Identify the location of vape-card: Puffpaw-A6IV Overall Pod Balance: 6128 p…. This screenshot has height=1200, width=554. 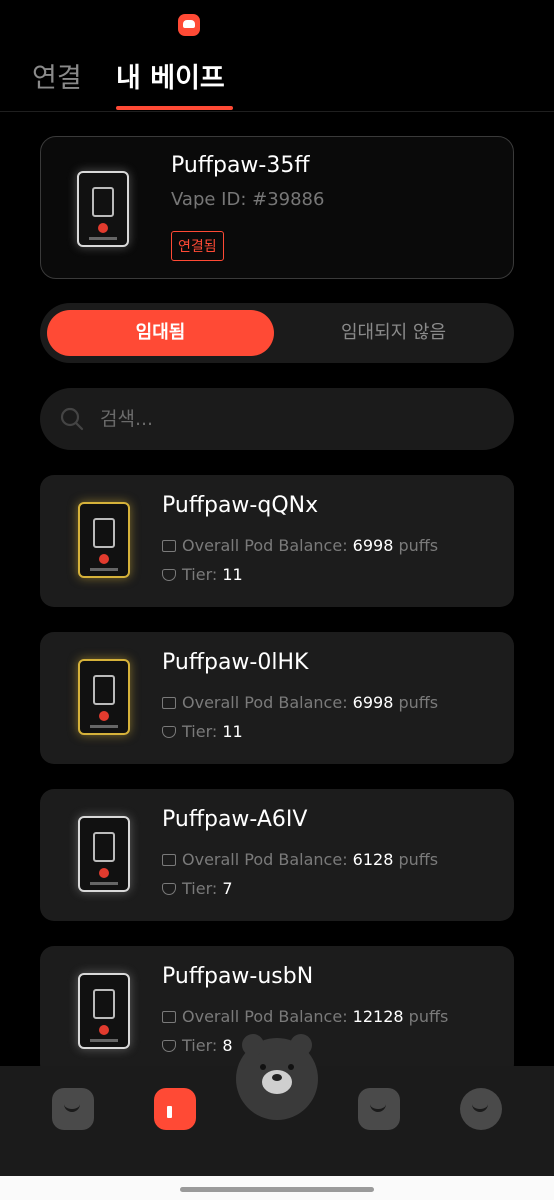
(277, 855).